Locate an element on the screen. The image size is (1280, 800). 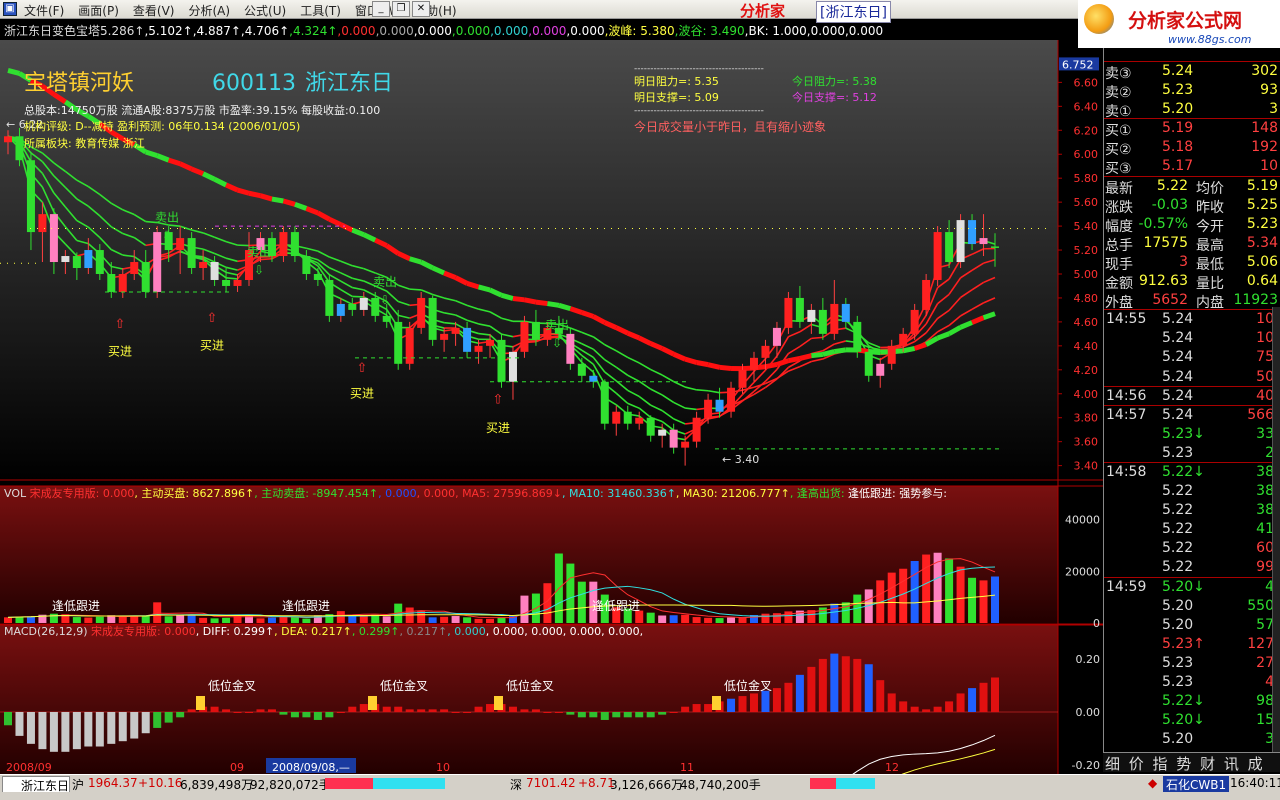
menu-item: 文件(F) is located at coordinates (44, 10).